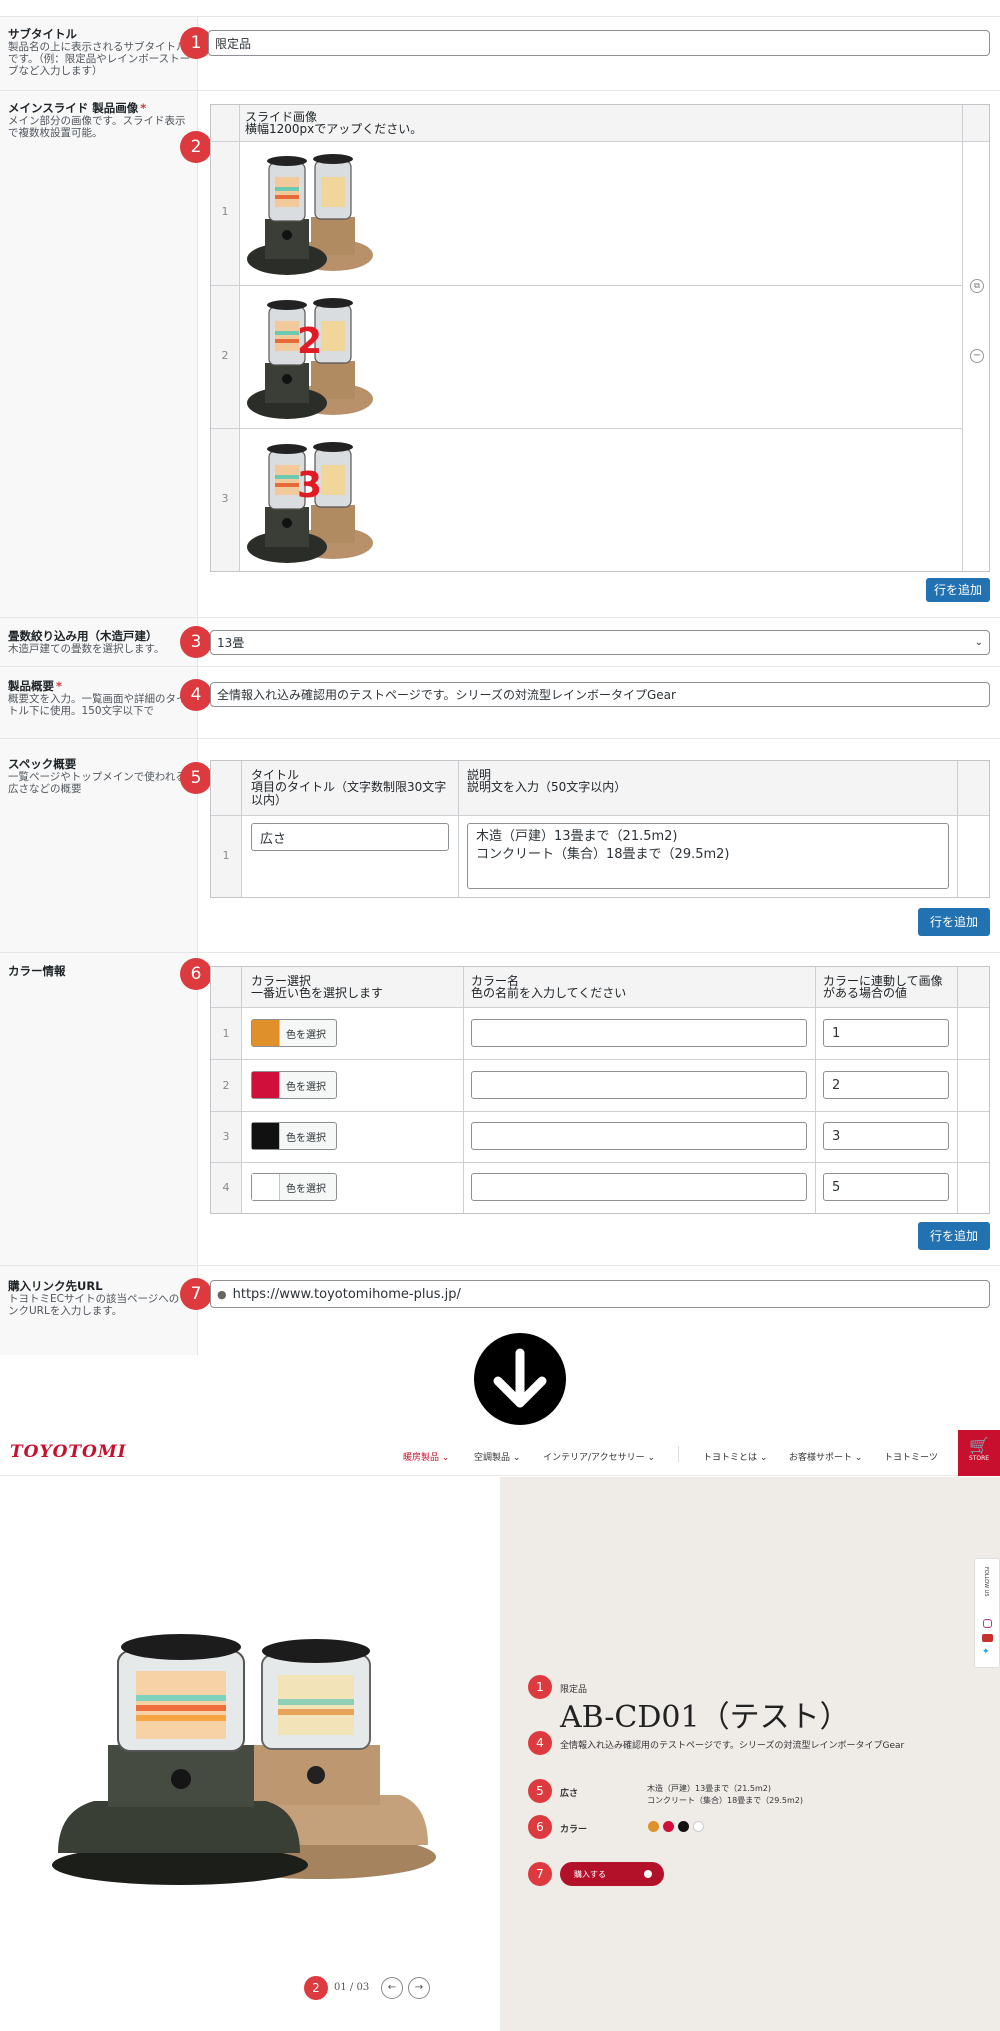  I want to click on annotation-badge: 4, so click(540, 1743).